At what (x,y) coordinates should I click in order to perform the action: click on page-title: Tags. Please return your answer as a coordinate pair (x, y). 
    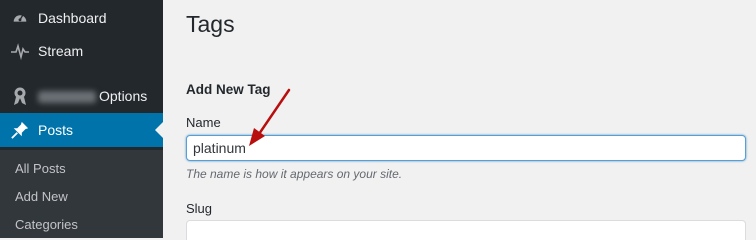
    Looking at the image, I should click on (210, 24).